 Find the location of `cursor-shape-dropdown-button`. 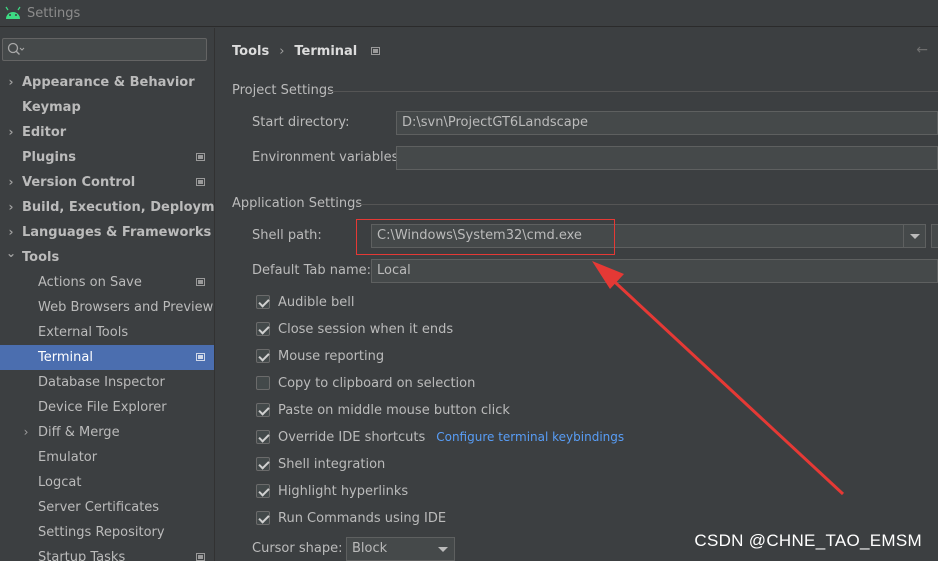

cursor-shape-dropdown-button is located at coordinates (443, 549).